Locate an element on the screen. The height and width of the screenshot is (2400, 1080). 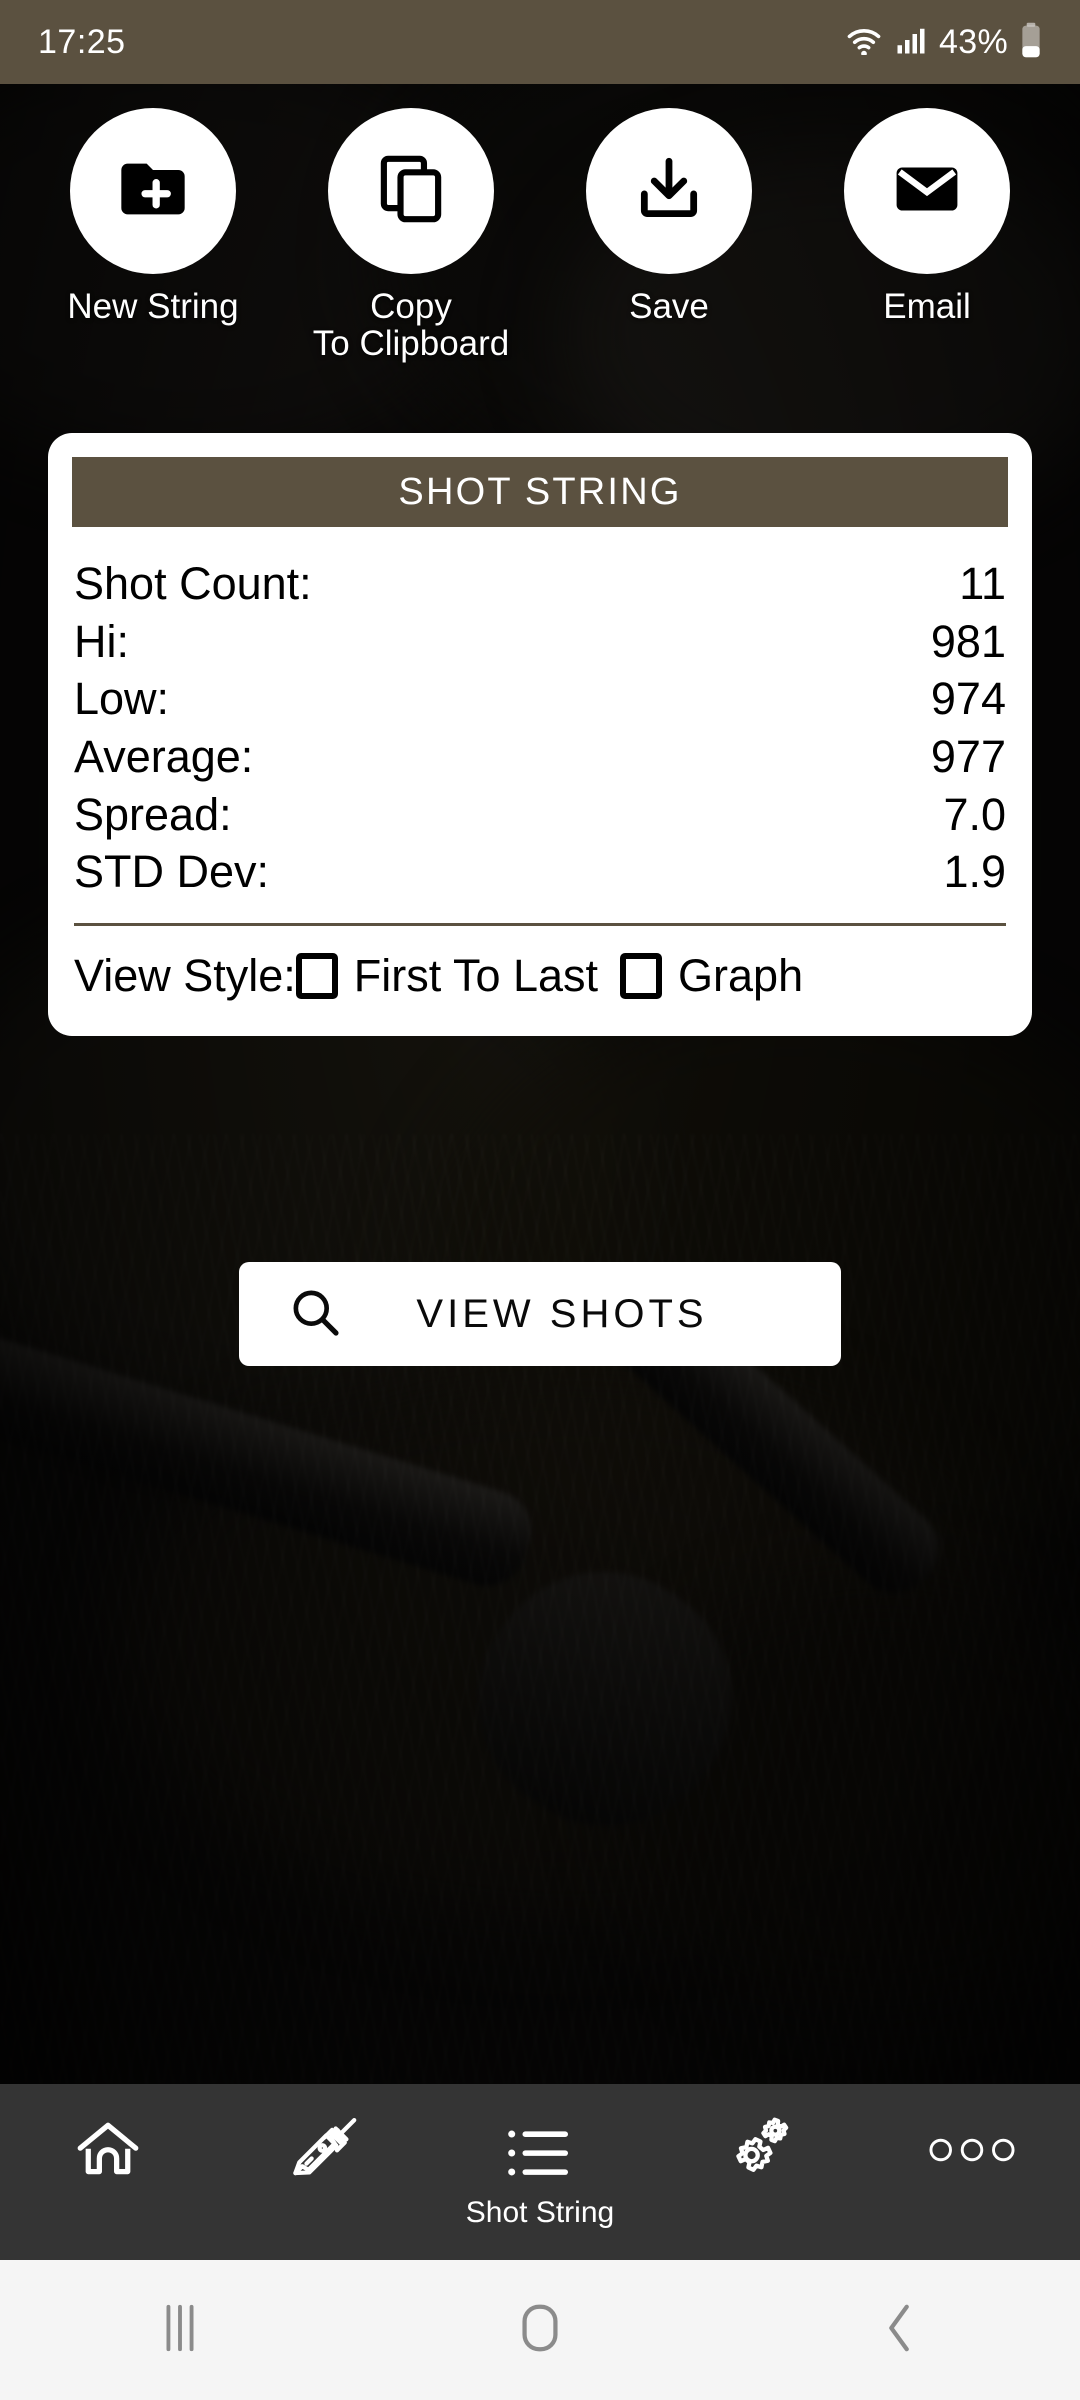
stat-label: Shot Count: is located at coordinates (193, 583).